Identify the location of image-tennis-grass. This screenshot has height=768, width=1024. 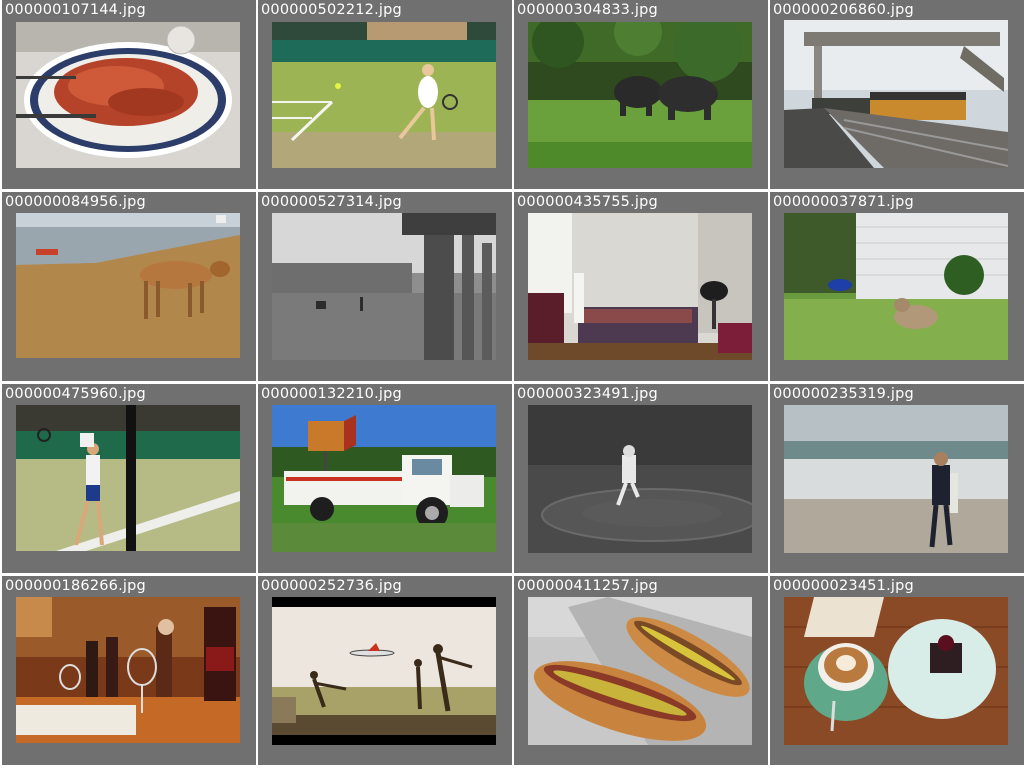
(384, 95).